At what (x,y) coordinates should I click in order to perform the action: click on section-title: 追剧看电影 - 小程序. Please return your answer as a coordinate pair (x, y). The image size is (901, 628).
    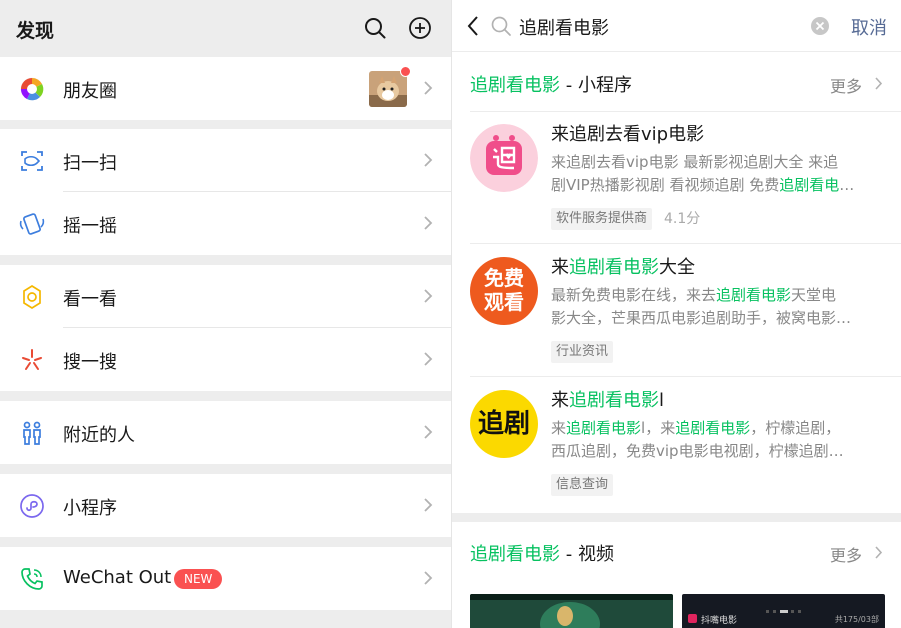
    Looking at the image, I should click on (551, 84).